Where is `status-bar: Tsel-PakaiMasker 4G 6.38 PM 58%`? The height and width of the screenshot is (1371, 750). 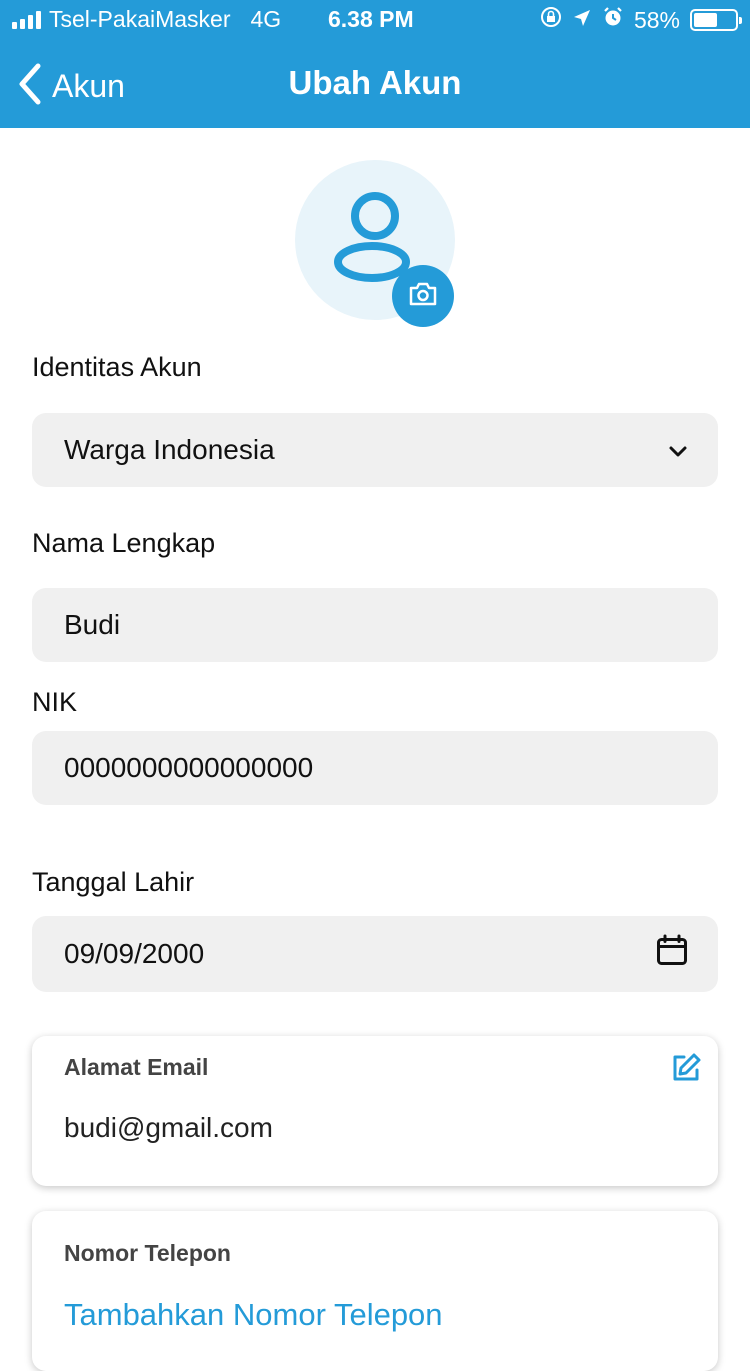
status-bar: Tsel-PakaiMasker 4G 6.38 PM 58% is located at coordinates (375, 20).